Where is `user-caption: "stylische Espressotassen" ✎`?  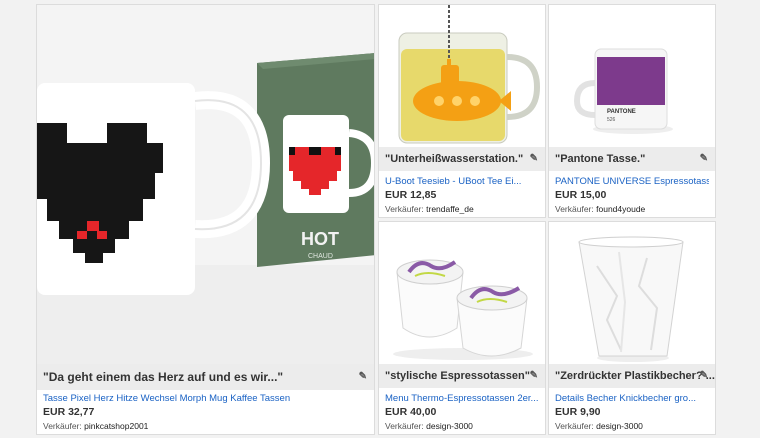
user-caption: "stylische Espressotassen" ✎ is located at coordinates (462, 376).